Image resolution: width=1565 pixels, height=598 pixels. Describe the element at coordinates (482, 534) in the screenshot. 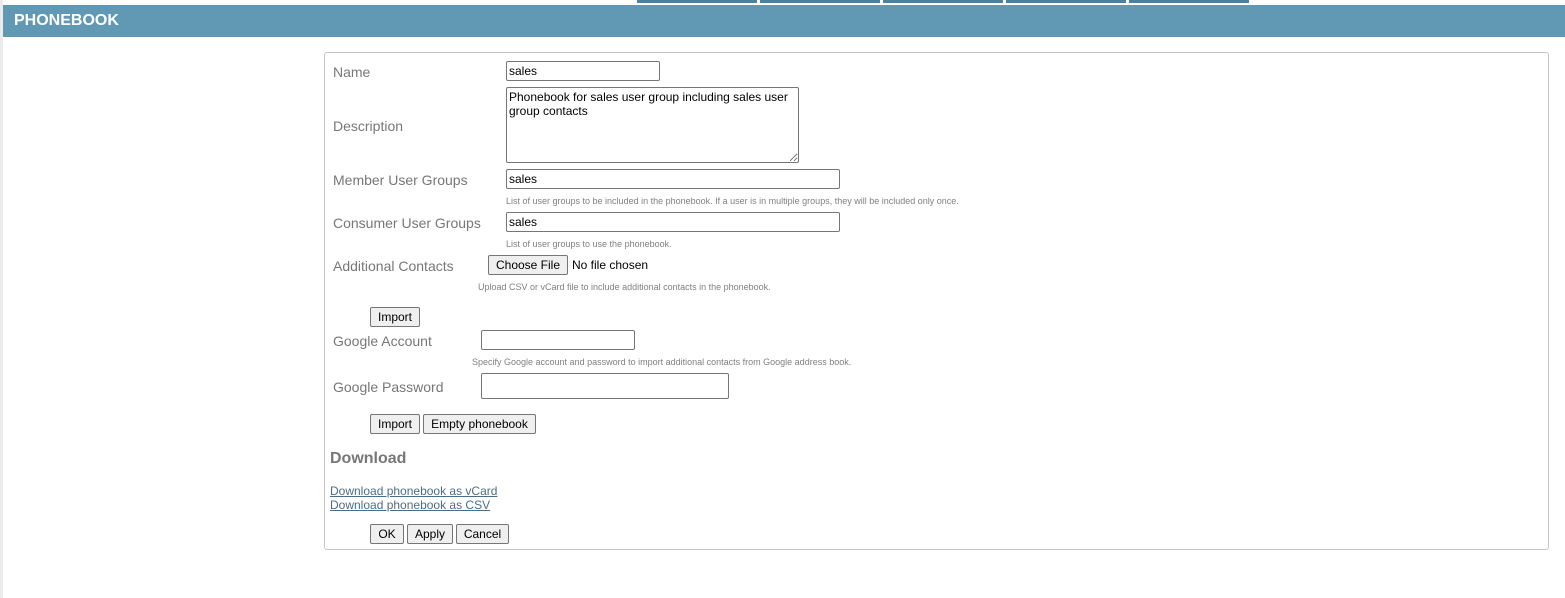

I see `cancel-button: Cancel` at that location.